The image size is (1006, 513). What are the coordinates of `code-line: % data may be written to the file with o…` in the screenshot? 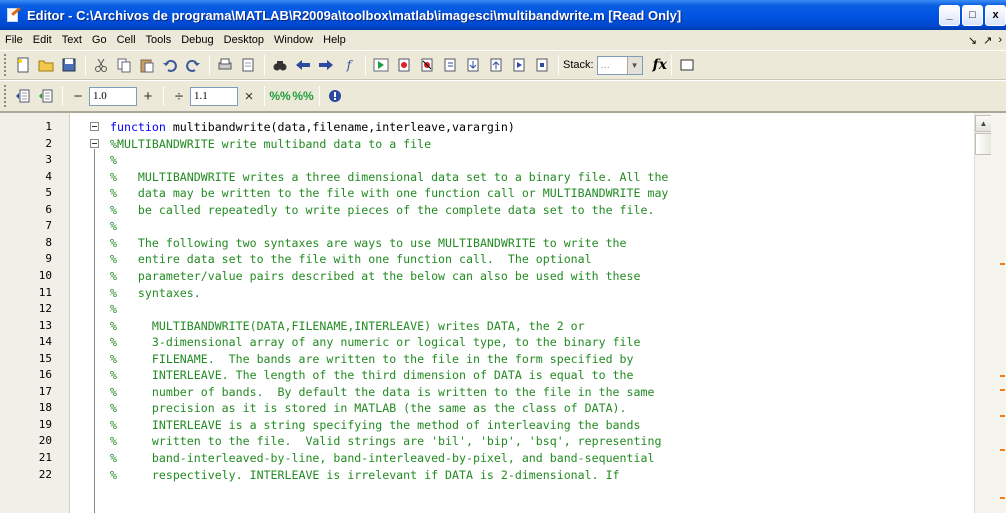 It's located at (389, 193).